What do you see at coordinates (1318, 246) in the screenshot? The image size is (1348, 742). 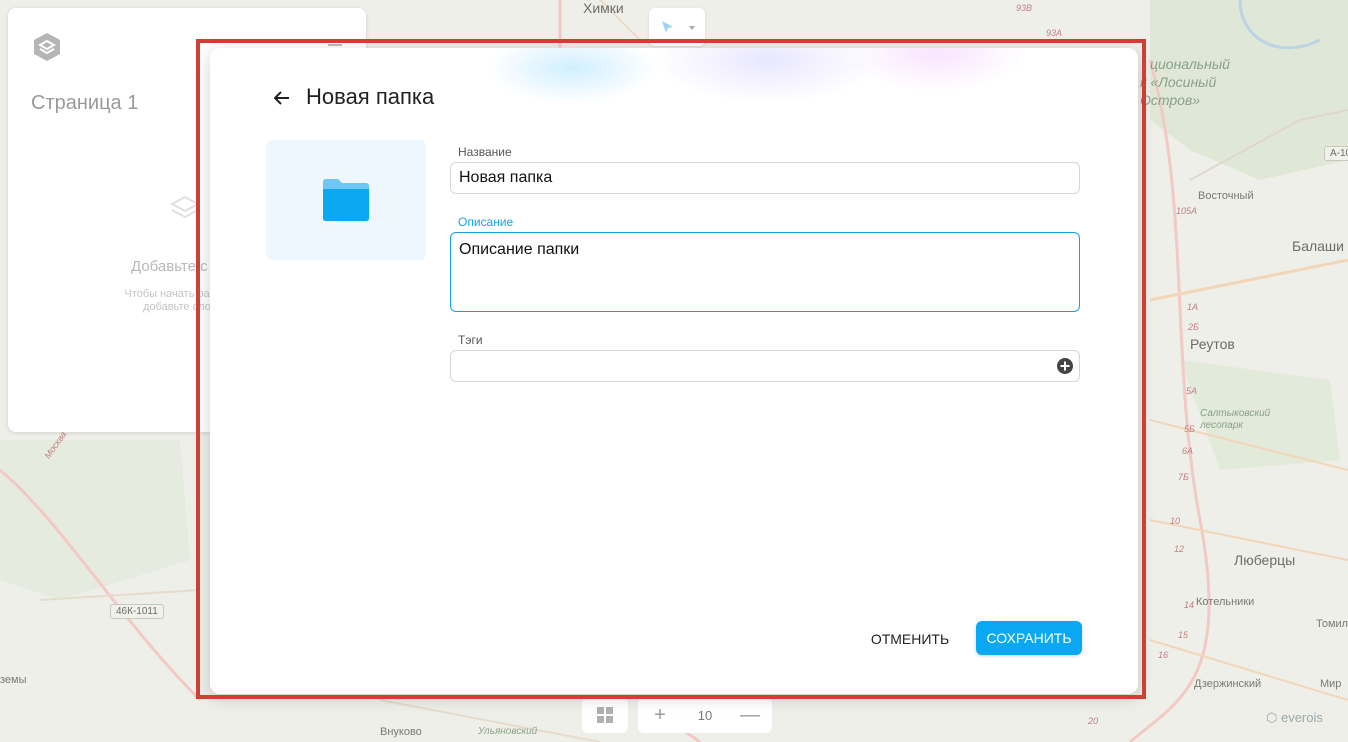 I see `map-label-balashikha: Балаши` at bounding box center [1318, 246].